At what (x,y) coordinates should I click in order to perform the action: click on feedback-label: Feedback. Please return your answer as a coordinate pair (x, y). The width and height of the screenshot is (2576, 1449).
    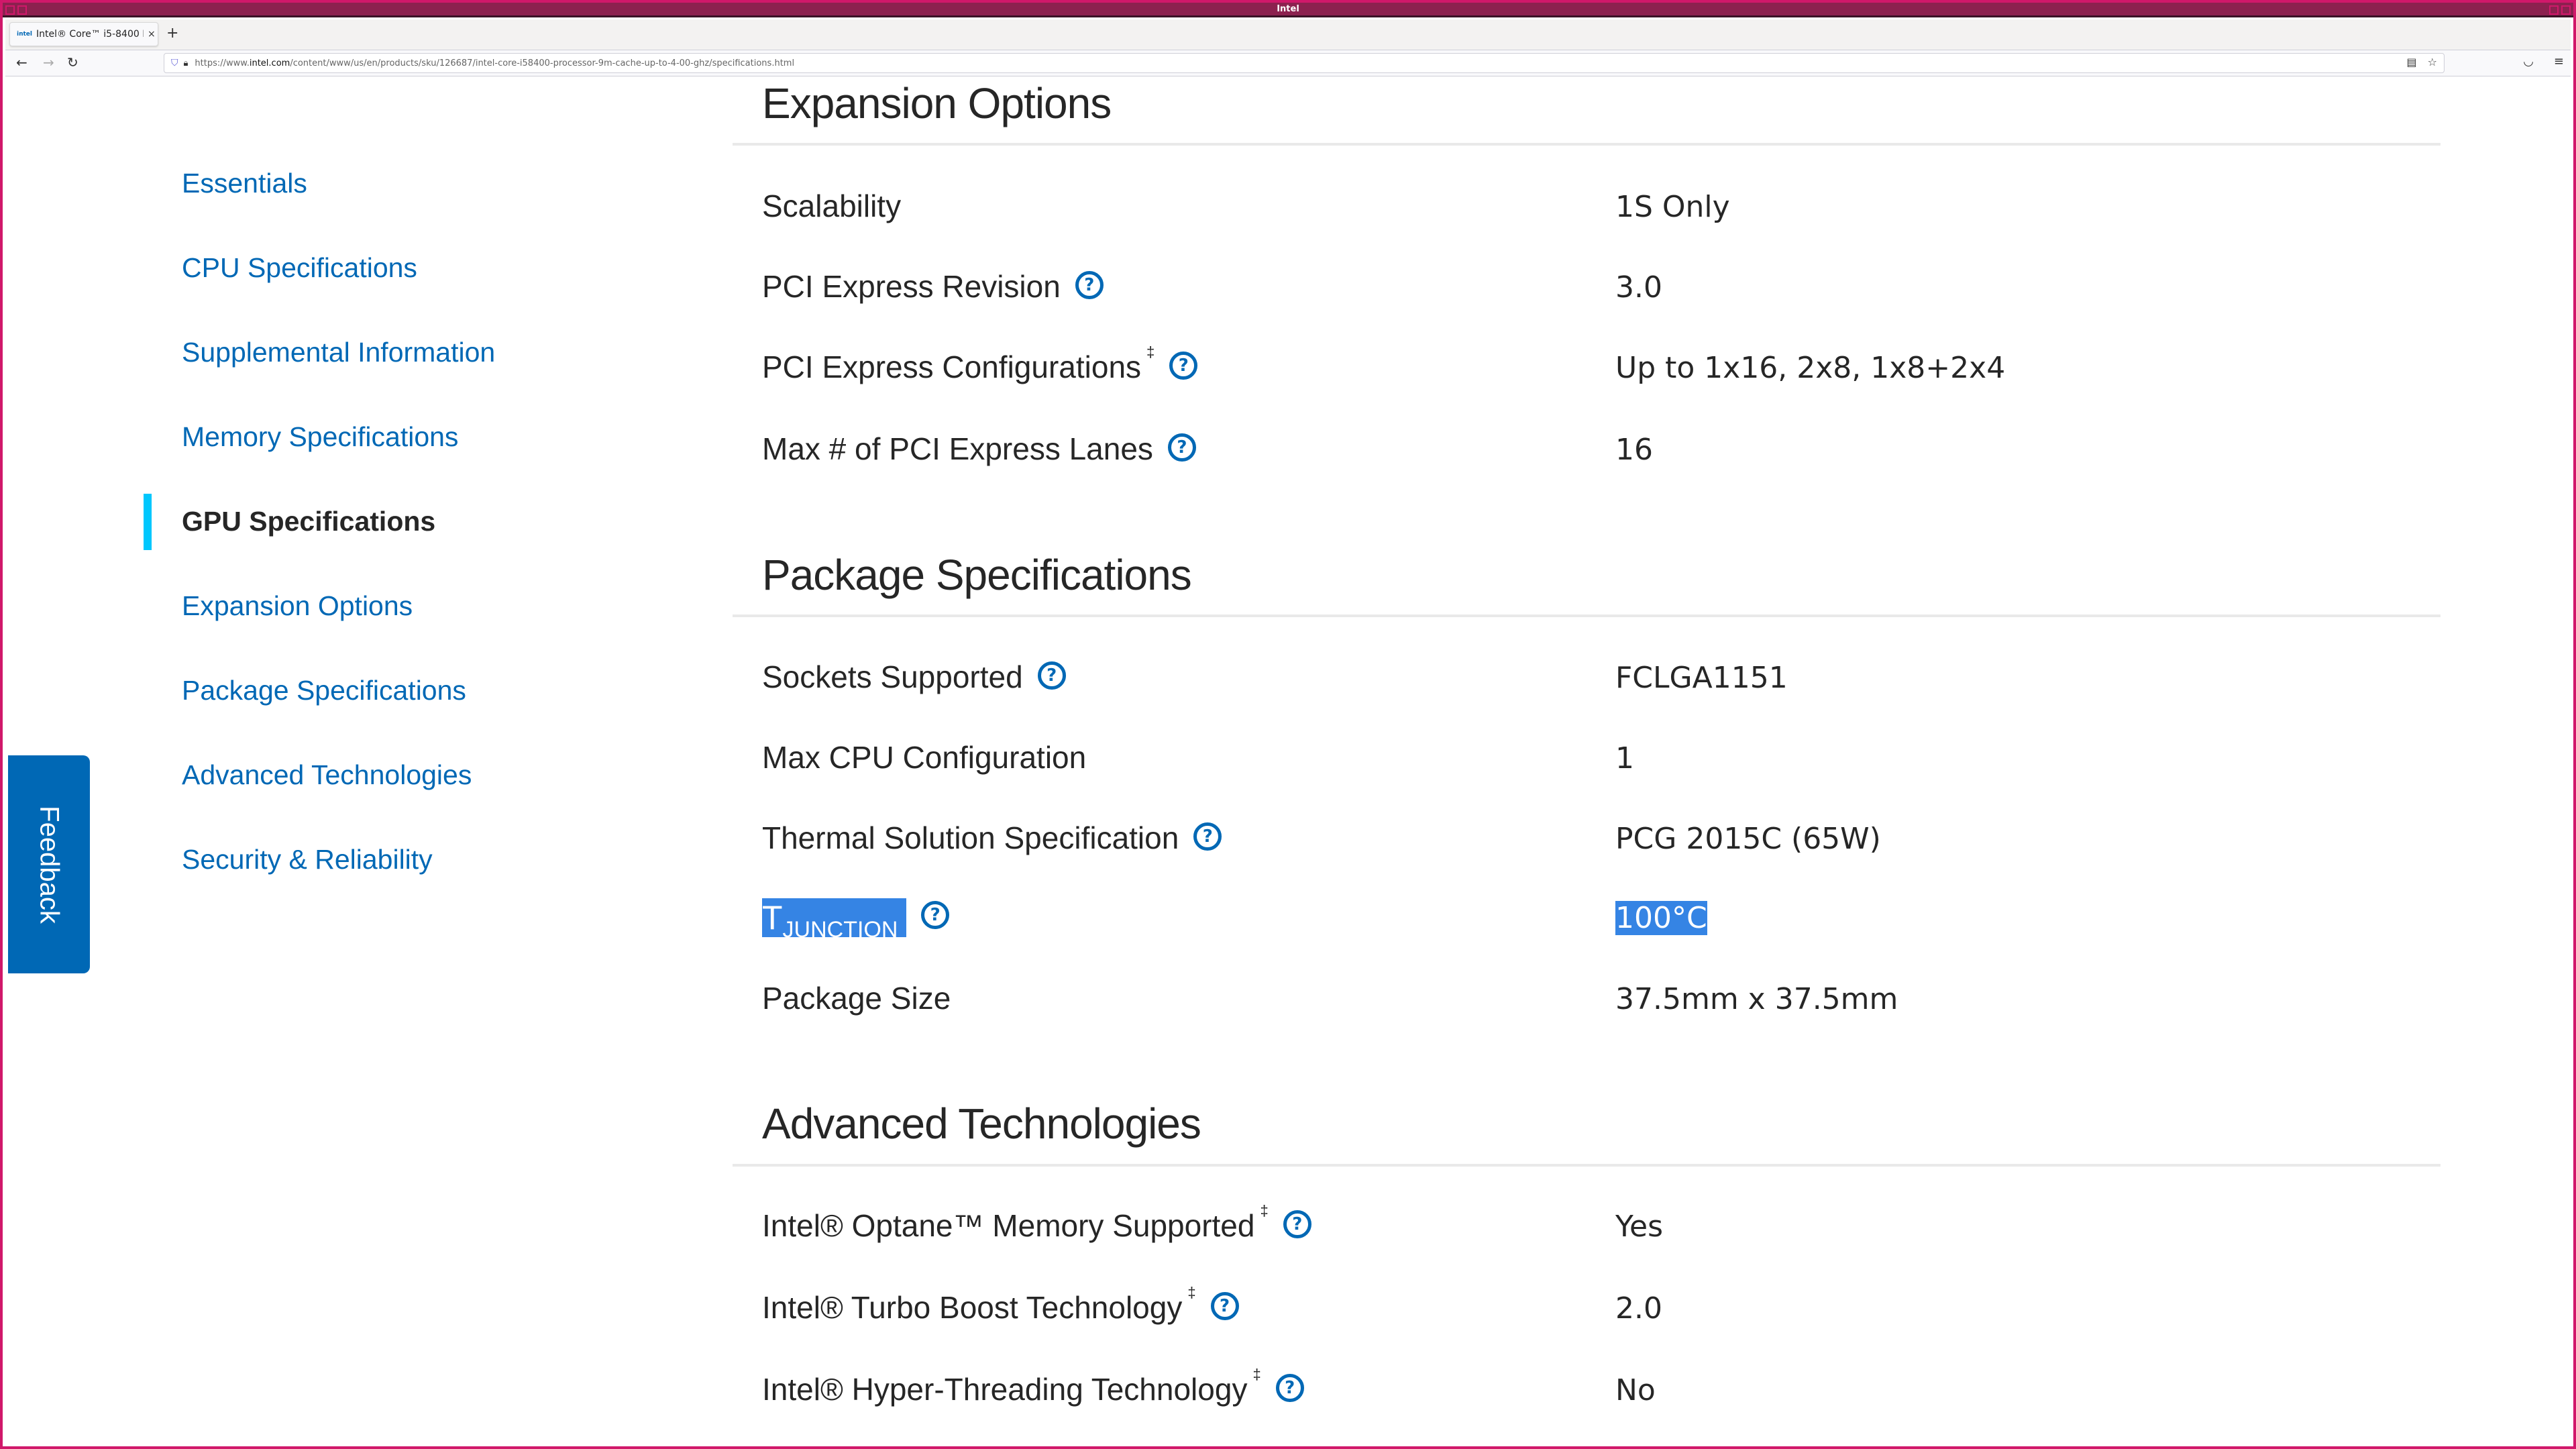
    Looking at the image, I should click on (49, 864).